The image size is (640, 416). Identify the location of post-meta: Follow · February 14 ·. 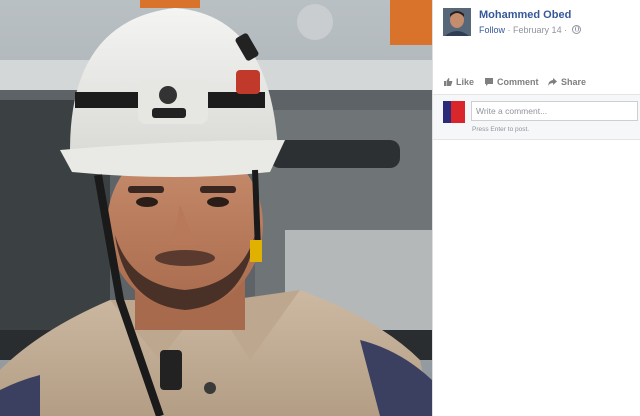
(530, 30).